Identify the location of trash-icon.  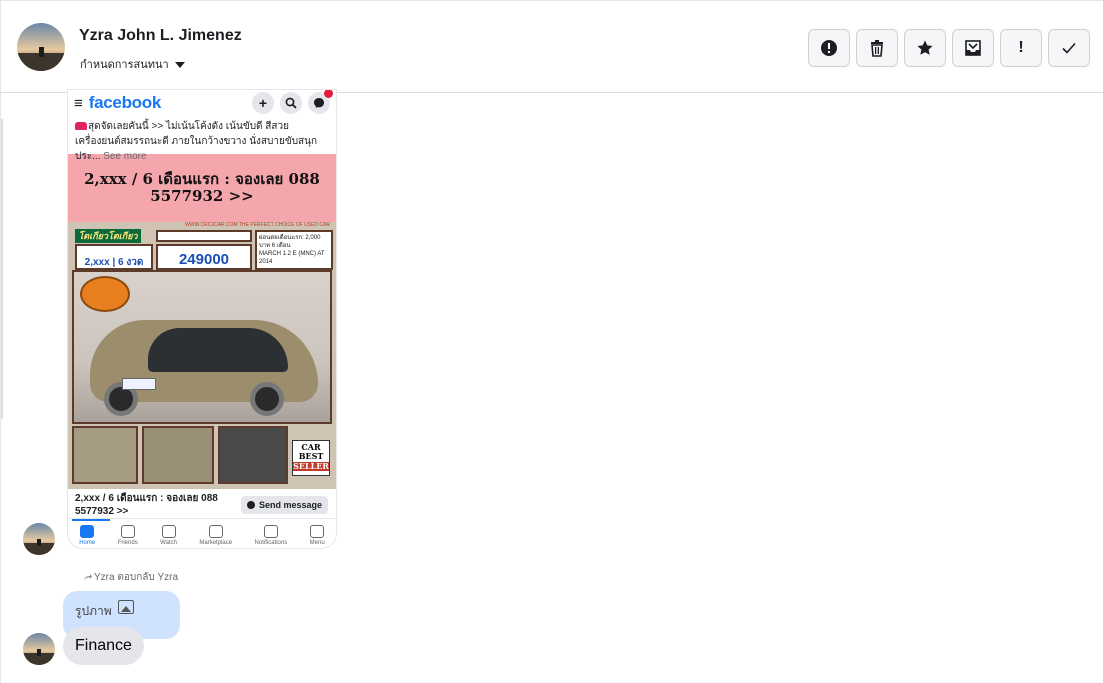
(877, 48).